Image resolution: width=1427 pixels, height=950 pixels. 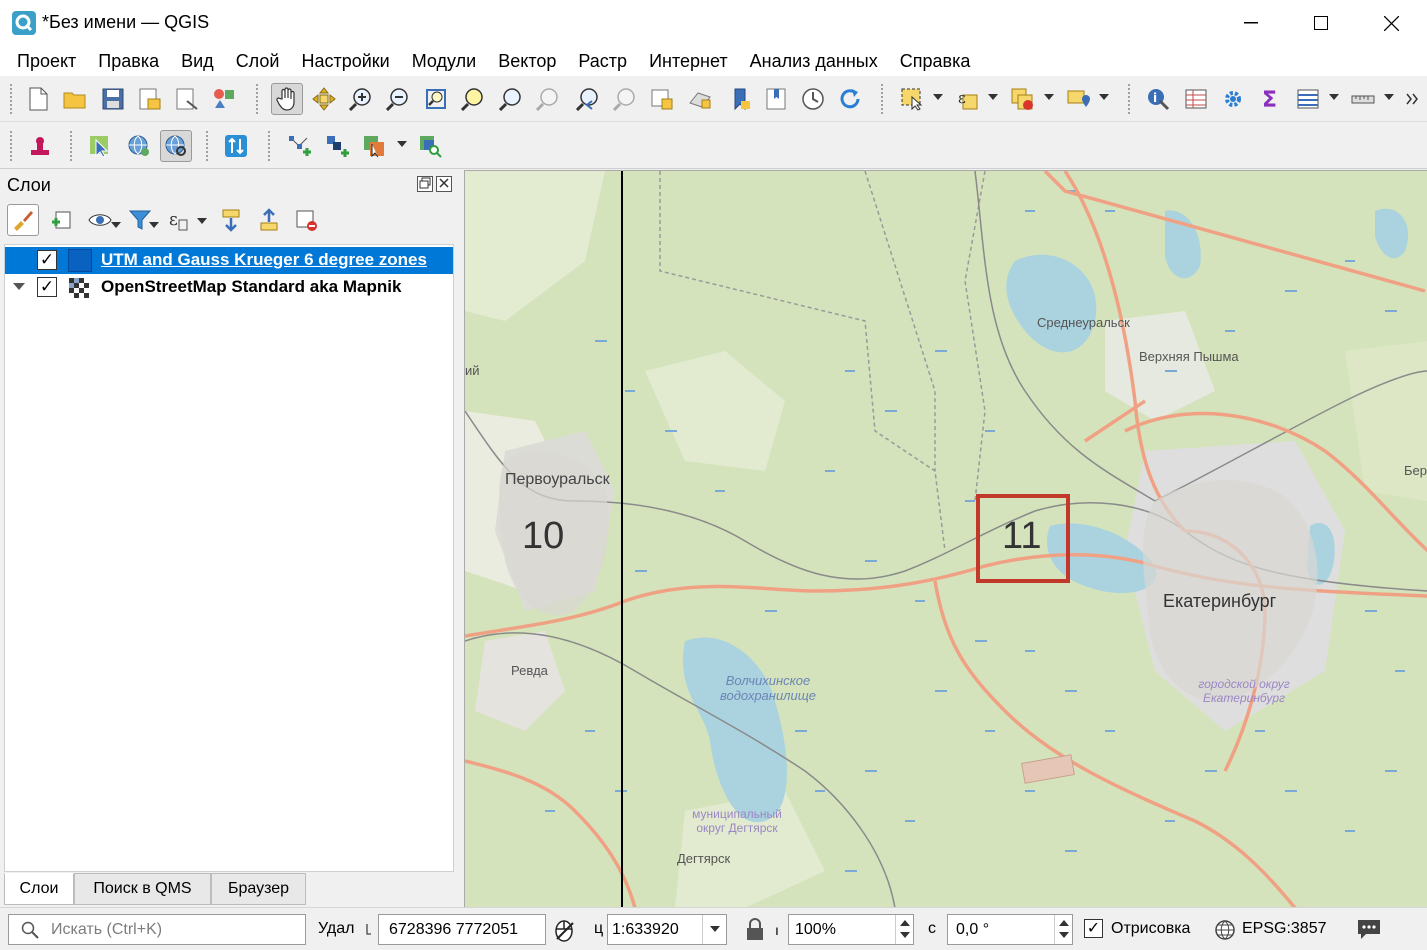 What do you see at coordinates (299, 146) in the screenshot?
I see `add-vertex-button` at bounding box center [299, 146].